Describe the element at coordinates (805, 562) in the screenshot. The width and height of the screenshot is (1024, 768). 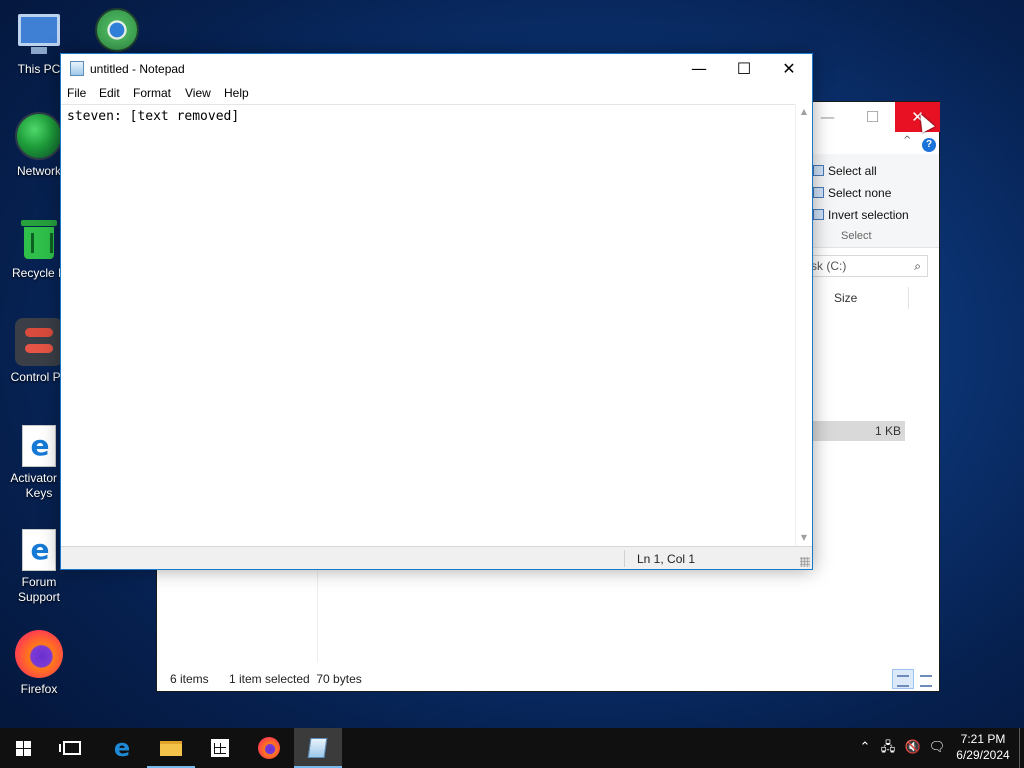
I see `resize-grip` at that location.